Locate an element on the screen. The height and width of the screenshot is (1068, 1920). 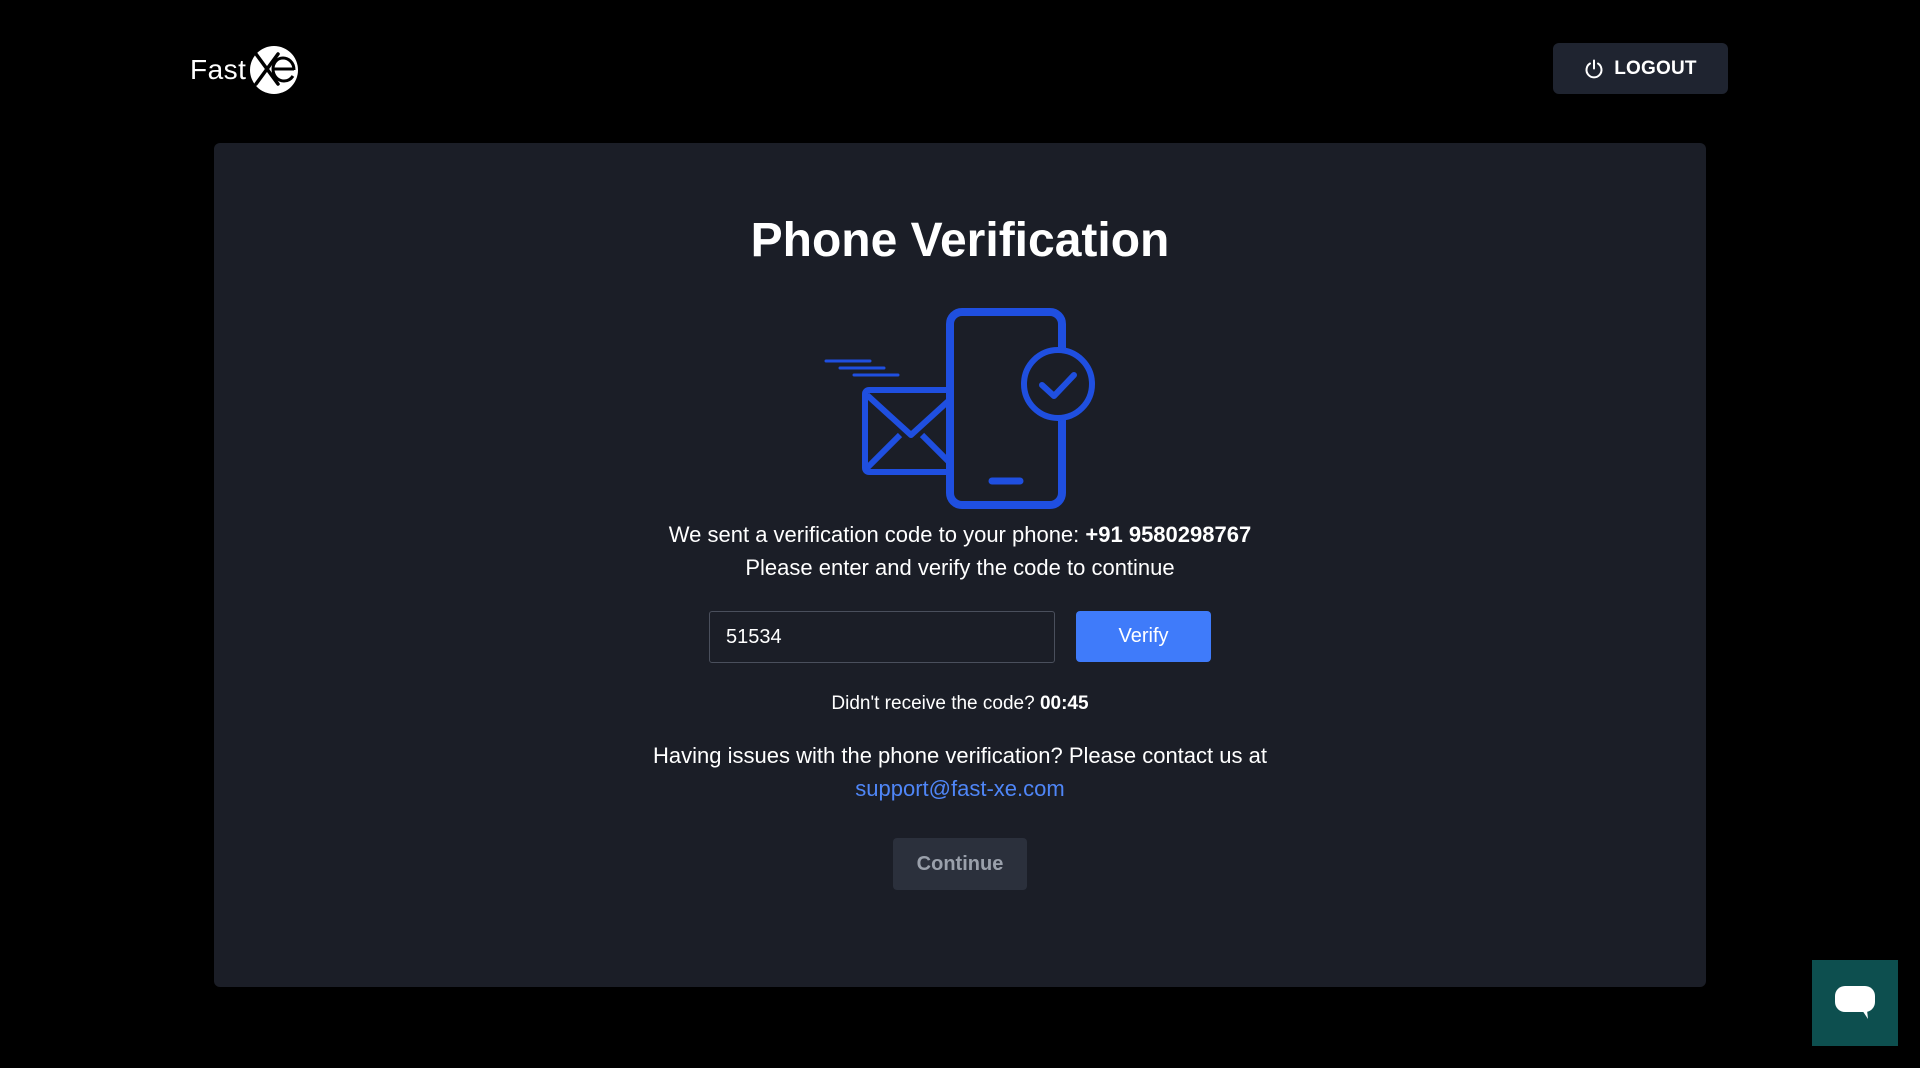
page-title: Phone Verification is located at coordinates (960, 240).